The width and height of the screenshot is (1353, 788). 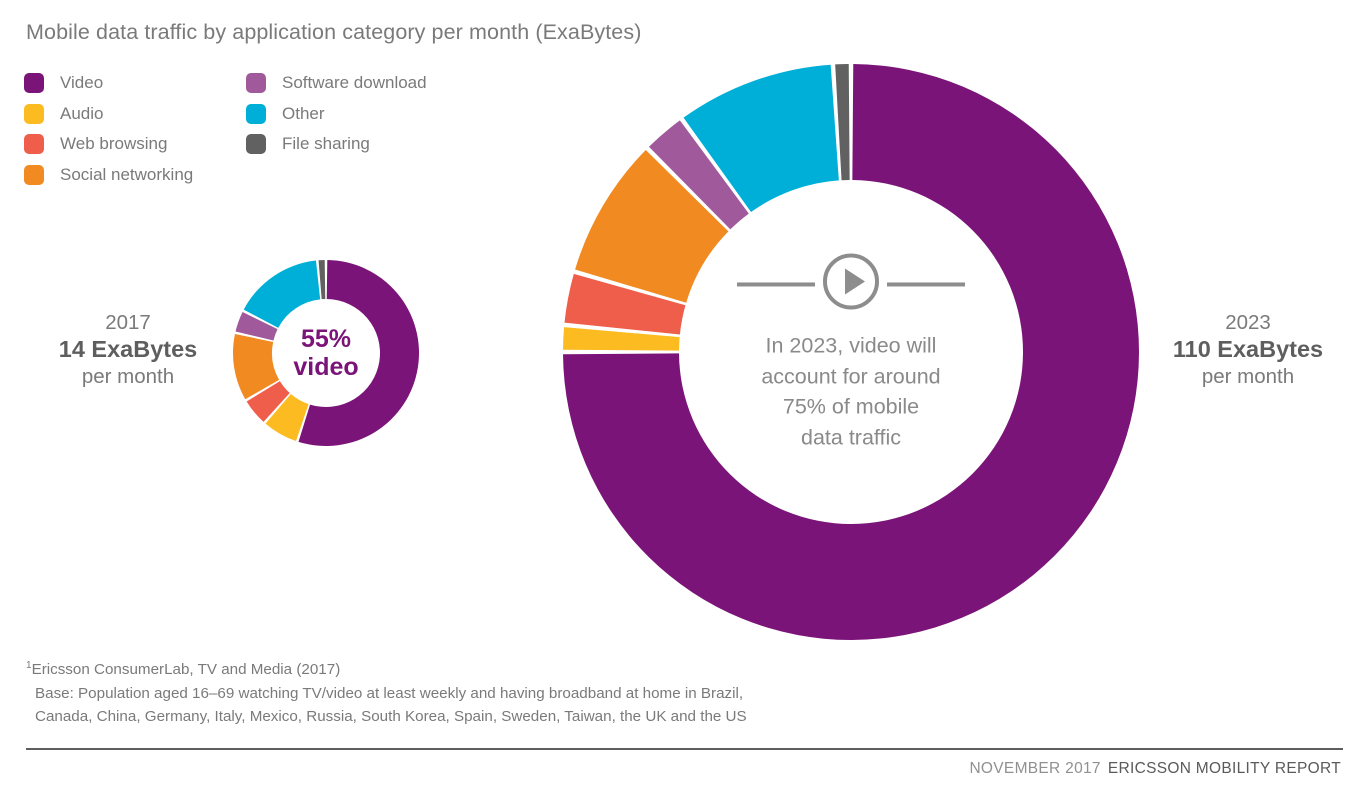 I want to click on legend-label-file-sharing: File sharing, so click(x=326, y=144).